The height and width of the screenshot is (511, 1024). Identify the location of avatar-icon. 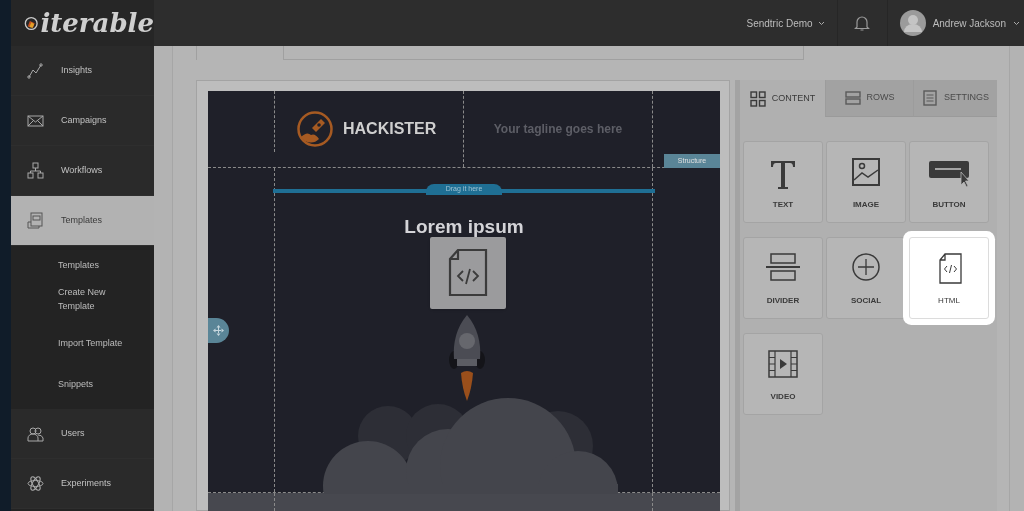
(912, 23).